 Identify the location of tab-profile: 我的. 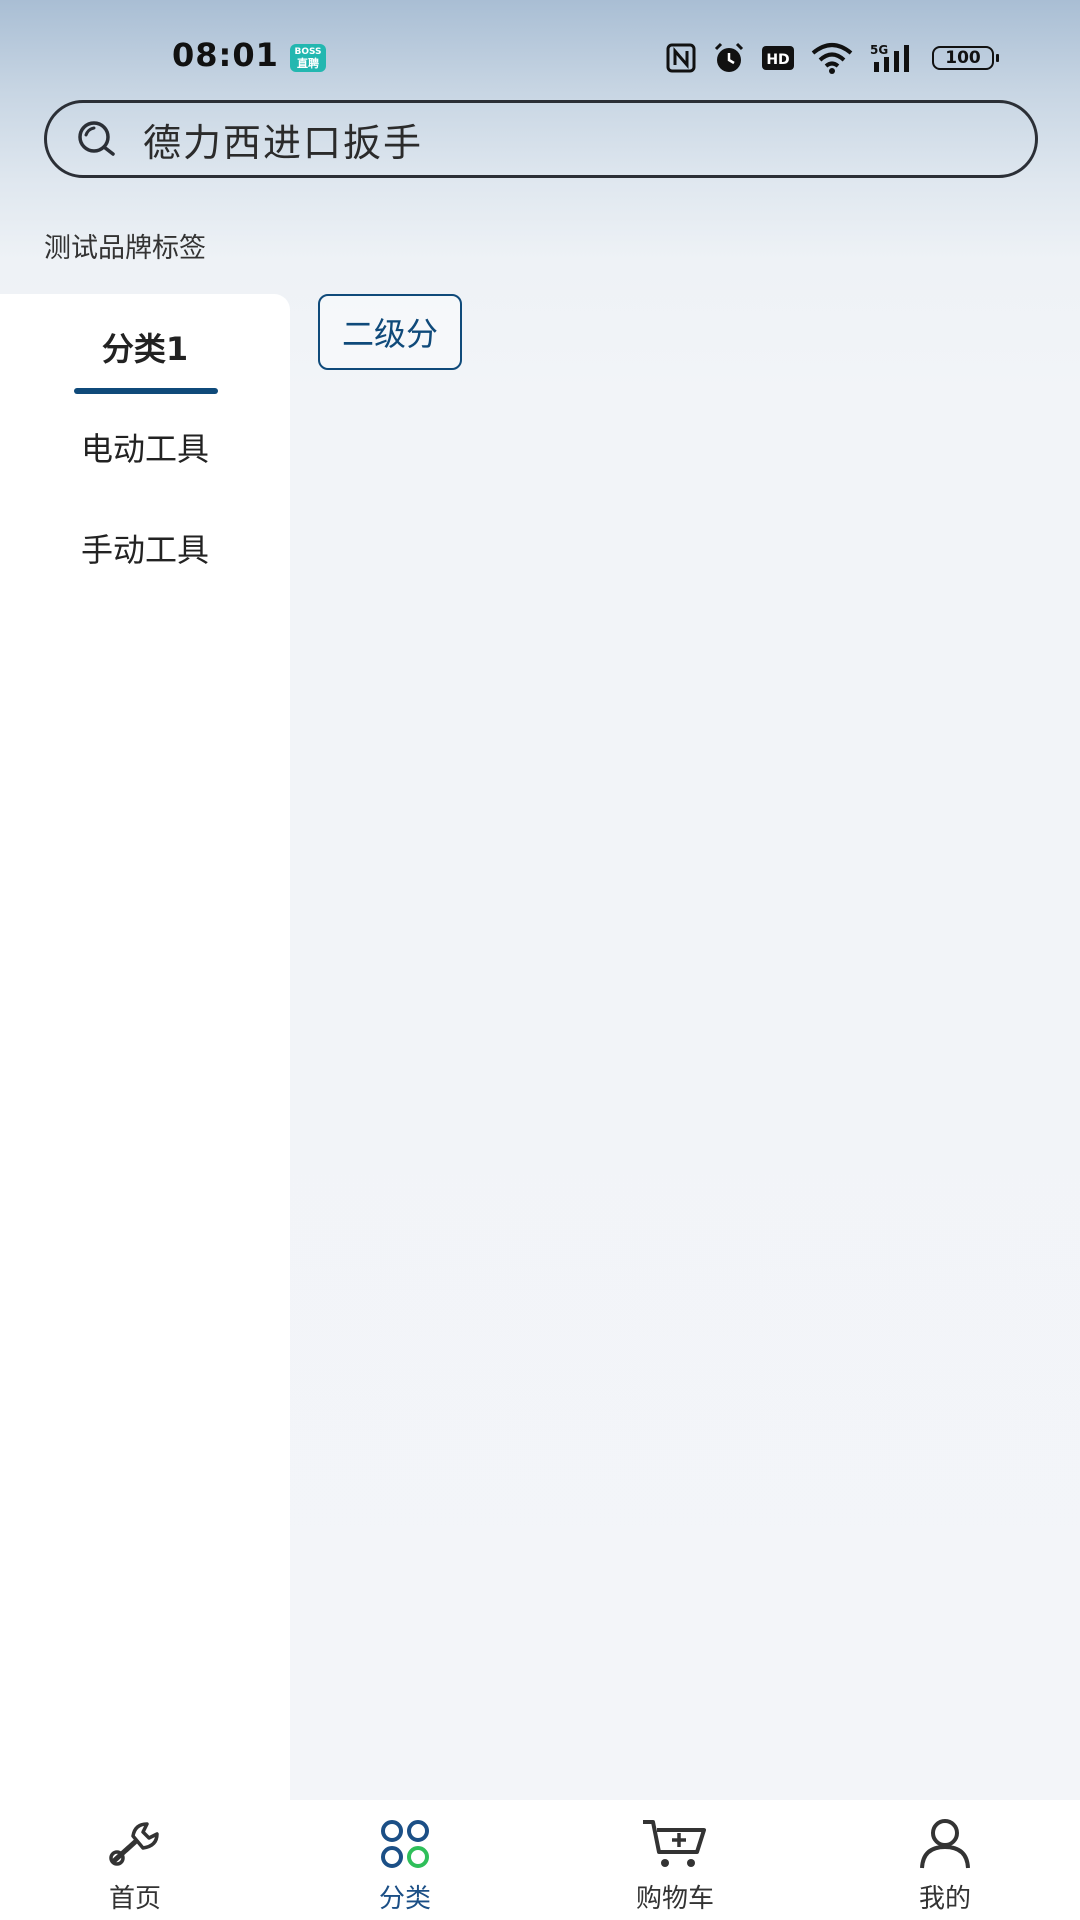
(945, 1860).